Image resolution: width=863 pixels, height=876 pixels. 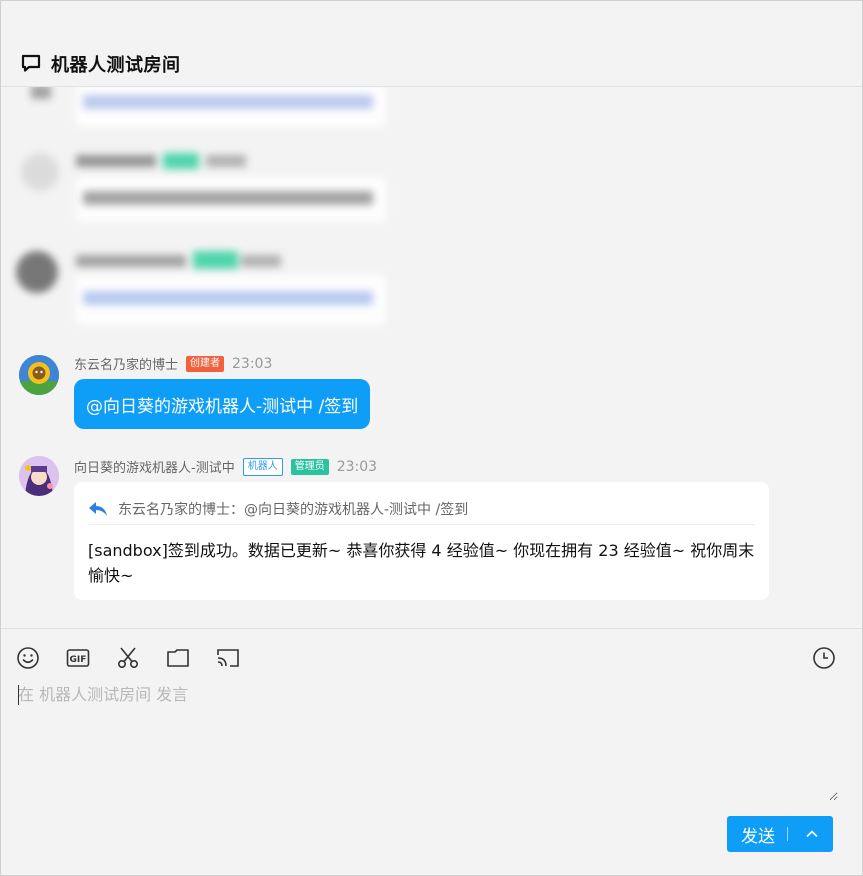 I want to click on text-caret, so click(x=18, y=695).